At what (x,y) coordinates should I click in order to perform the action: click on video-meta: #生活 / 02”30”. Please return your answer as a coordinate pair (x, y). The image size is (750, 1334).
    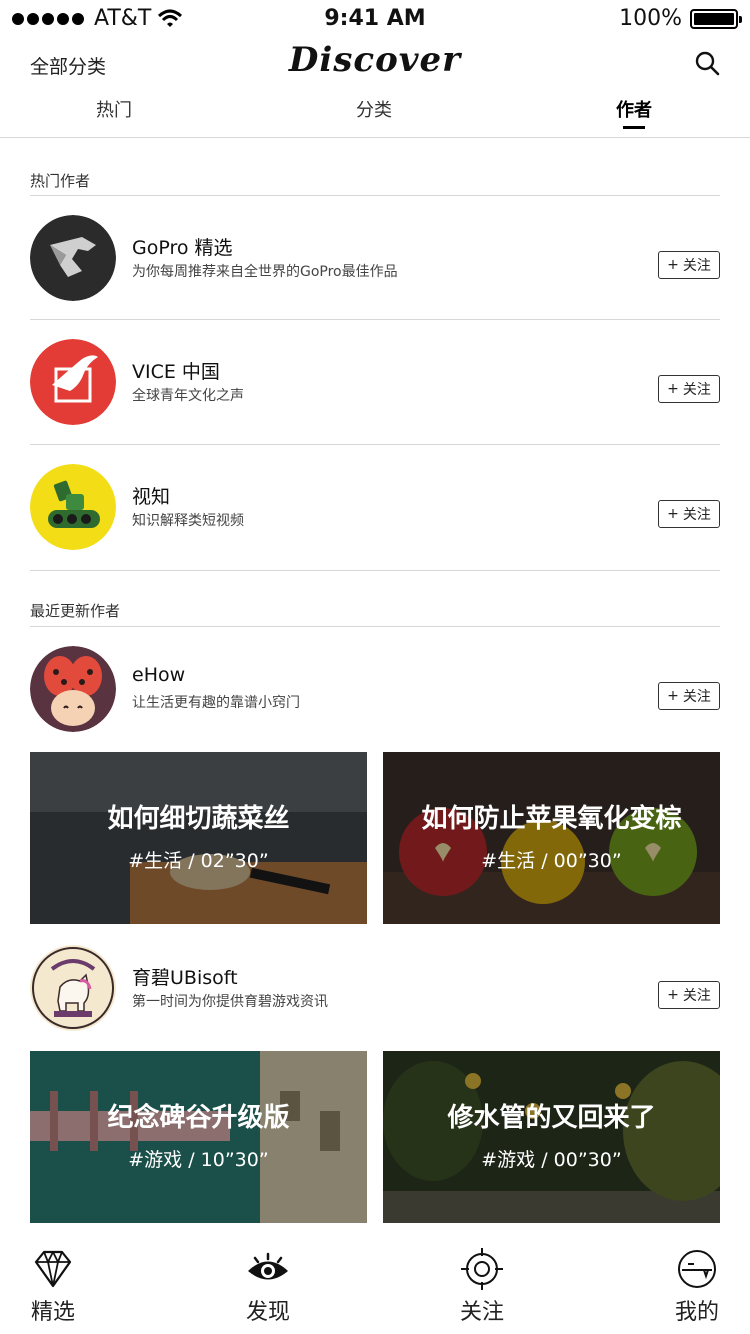
    Looking at the image, I should click on (198, 861).